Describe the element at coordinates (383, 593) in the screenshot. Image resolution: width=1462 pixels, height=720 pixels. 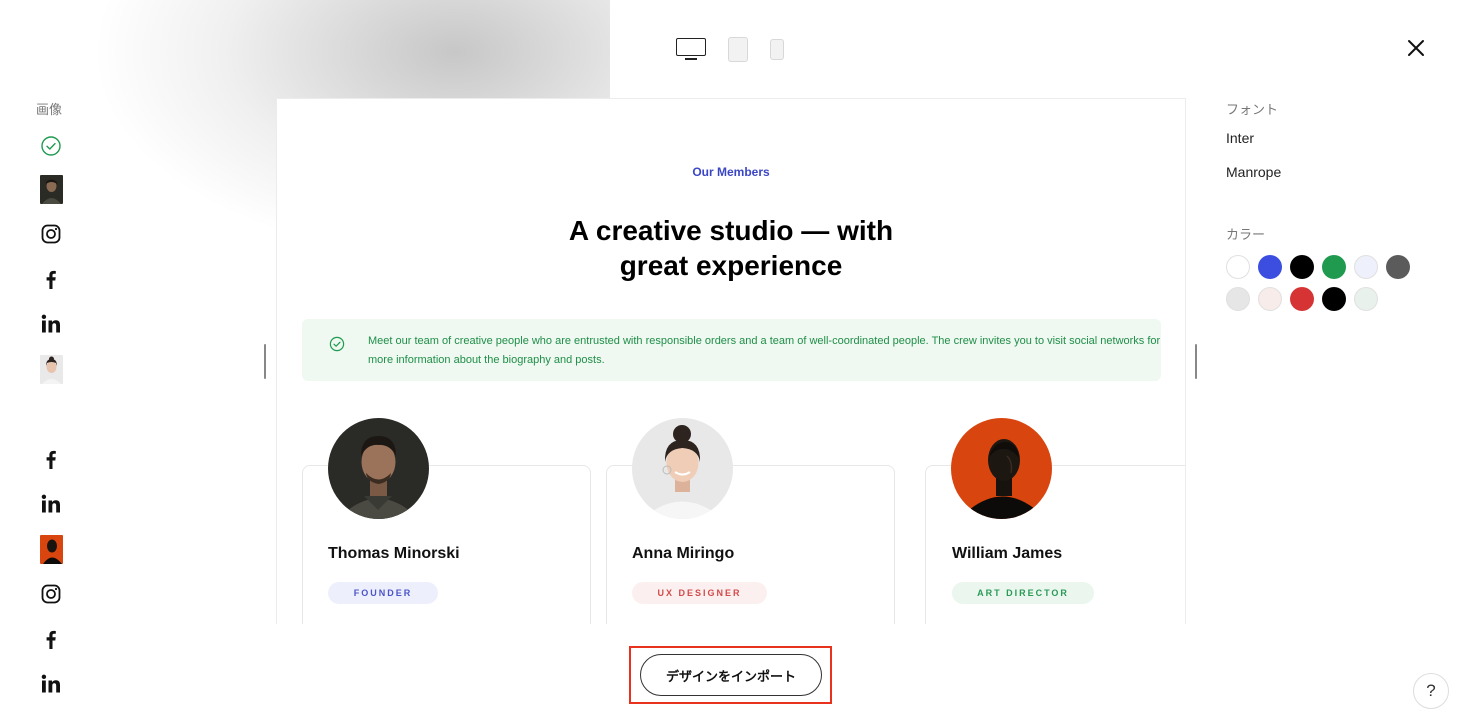
I see `role-badge: FOUNDER` at that location.